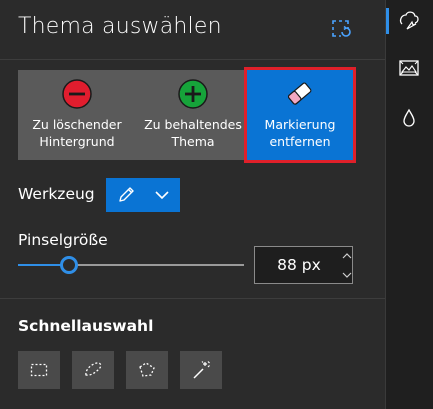  I want to click on remove-background-label: Zu löschender Hintergrund, so click(77, 133).